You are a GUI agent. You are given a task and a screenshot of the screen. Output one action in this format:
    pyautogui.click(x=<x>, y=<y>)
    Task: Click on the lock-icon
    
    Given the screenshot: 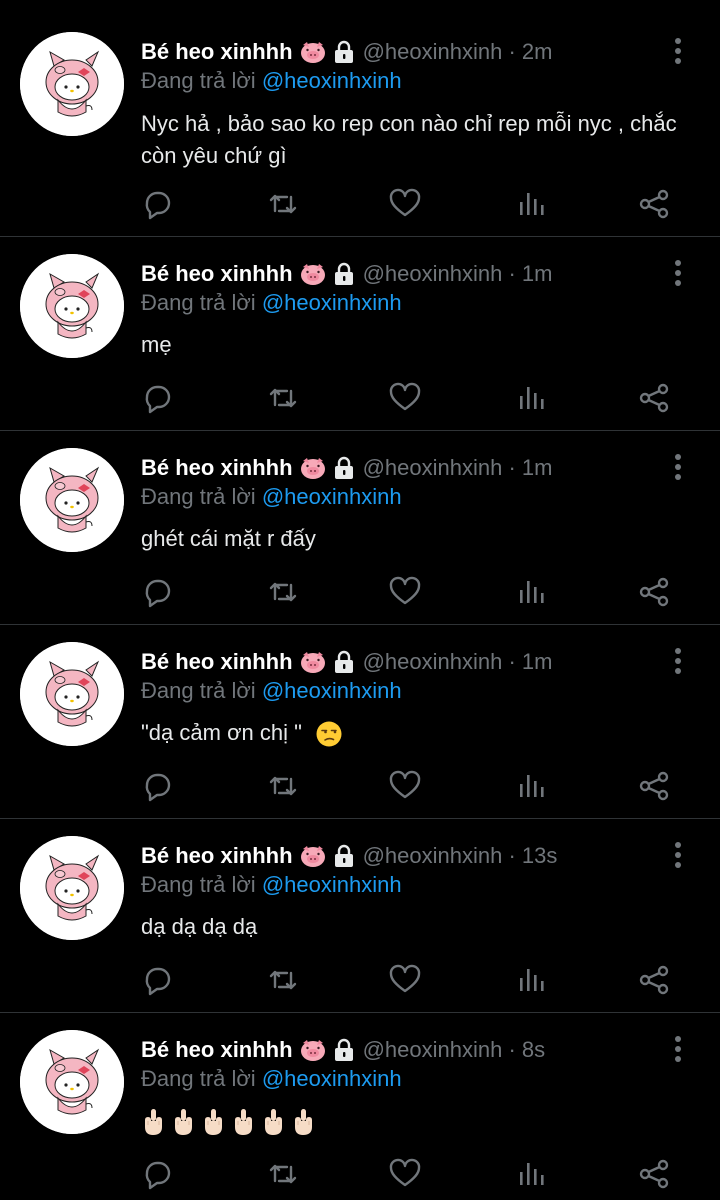 What is the action you would take?
    pyautogui.click(x=343, y=274)
    